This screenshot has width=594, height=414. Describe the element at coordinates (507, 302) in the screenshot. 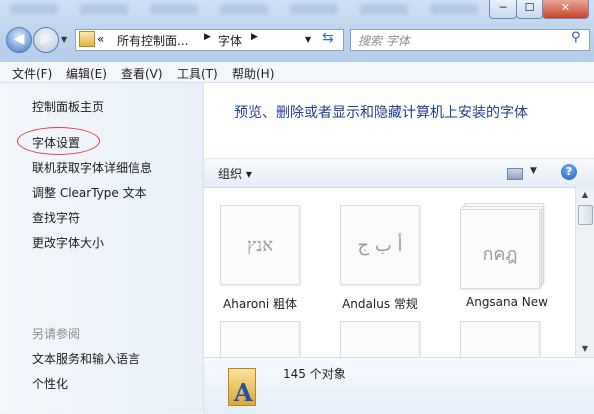

I see `font-label: Angsana New` at that location.